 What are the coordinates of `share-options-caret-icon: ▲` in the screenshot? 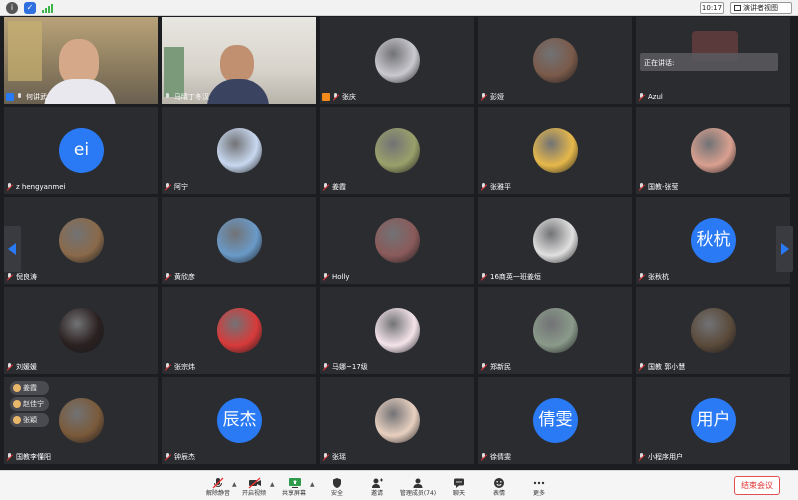 It's located at (312, 484).